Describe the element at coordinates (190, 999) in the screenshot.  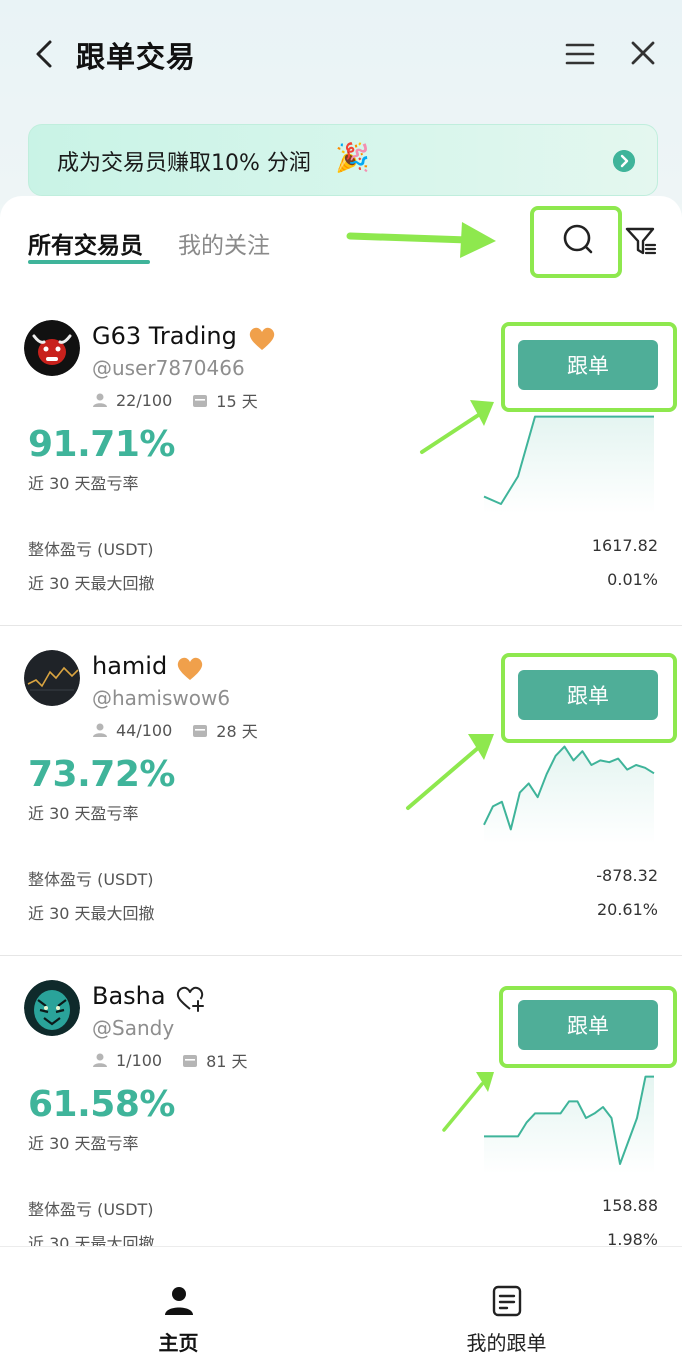
I see `heart-add-icon` at that location.